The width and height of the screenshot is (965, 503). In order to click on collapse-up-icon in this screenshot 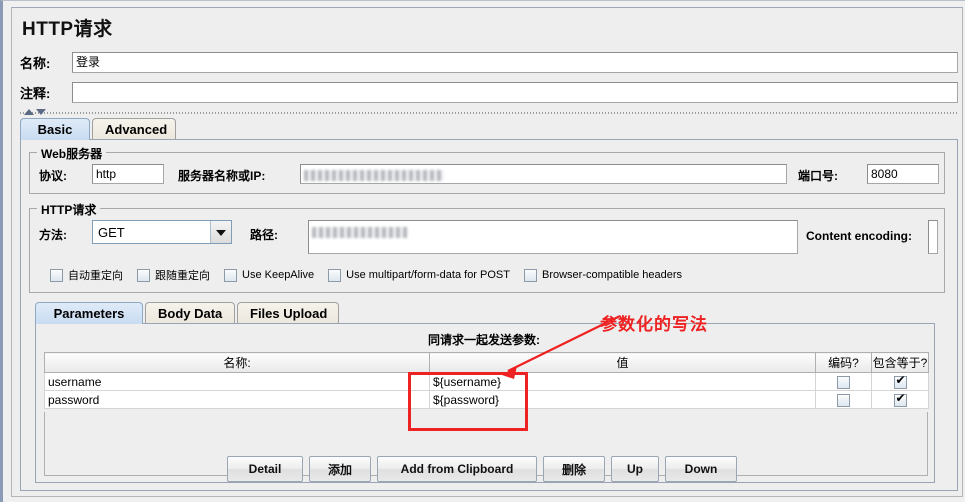, I will do `click(29, 112)`.